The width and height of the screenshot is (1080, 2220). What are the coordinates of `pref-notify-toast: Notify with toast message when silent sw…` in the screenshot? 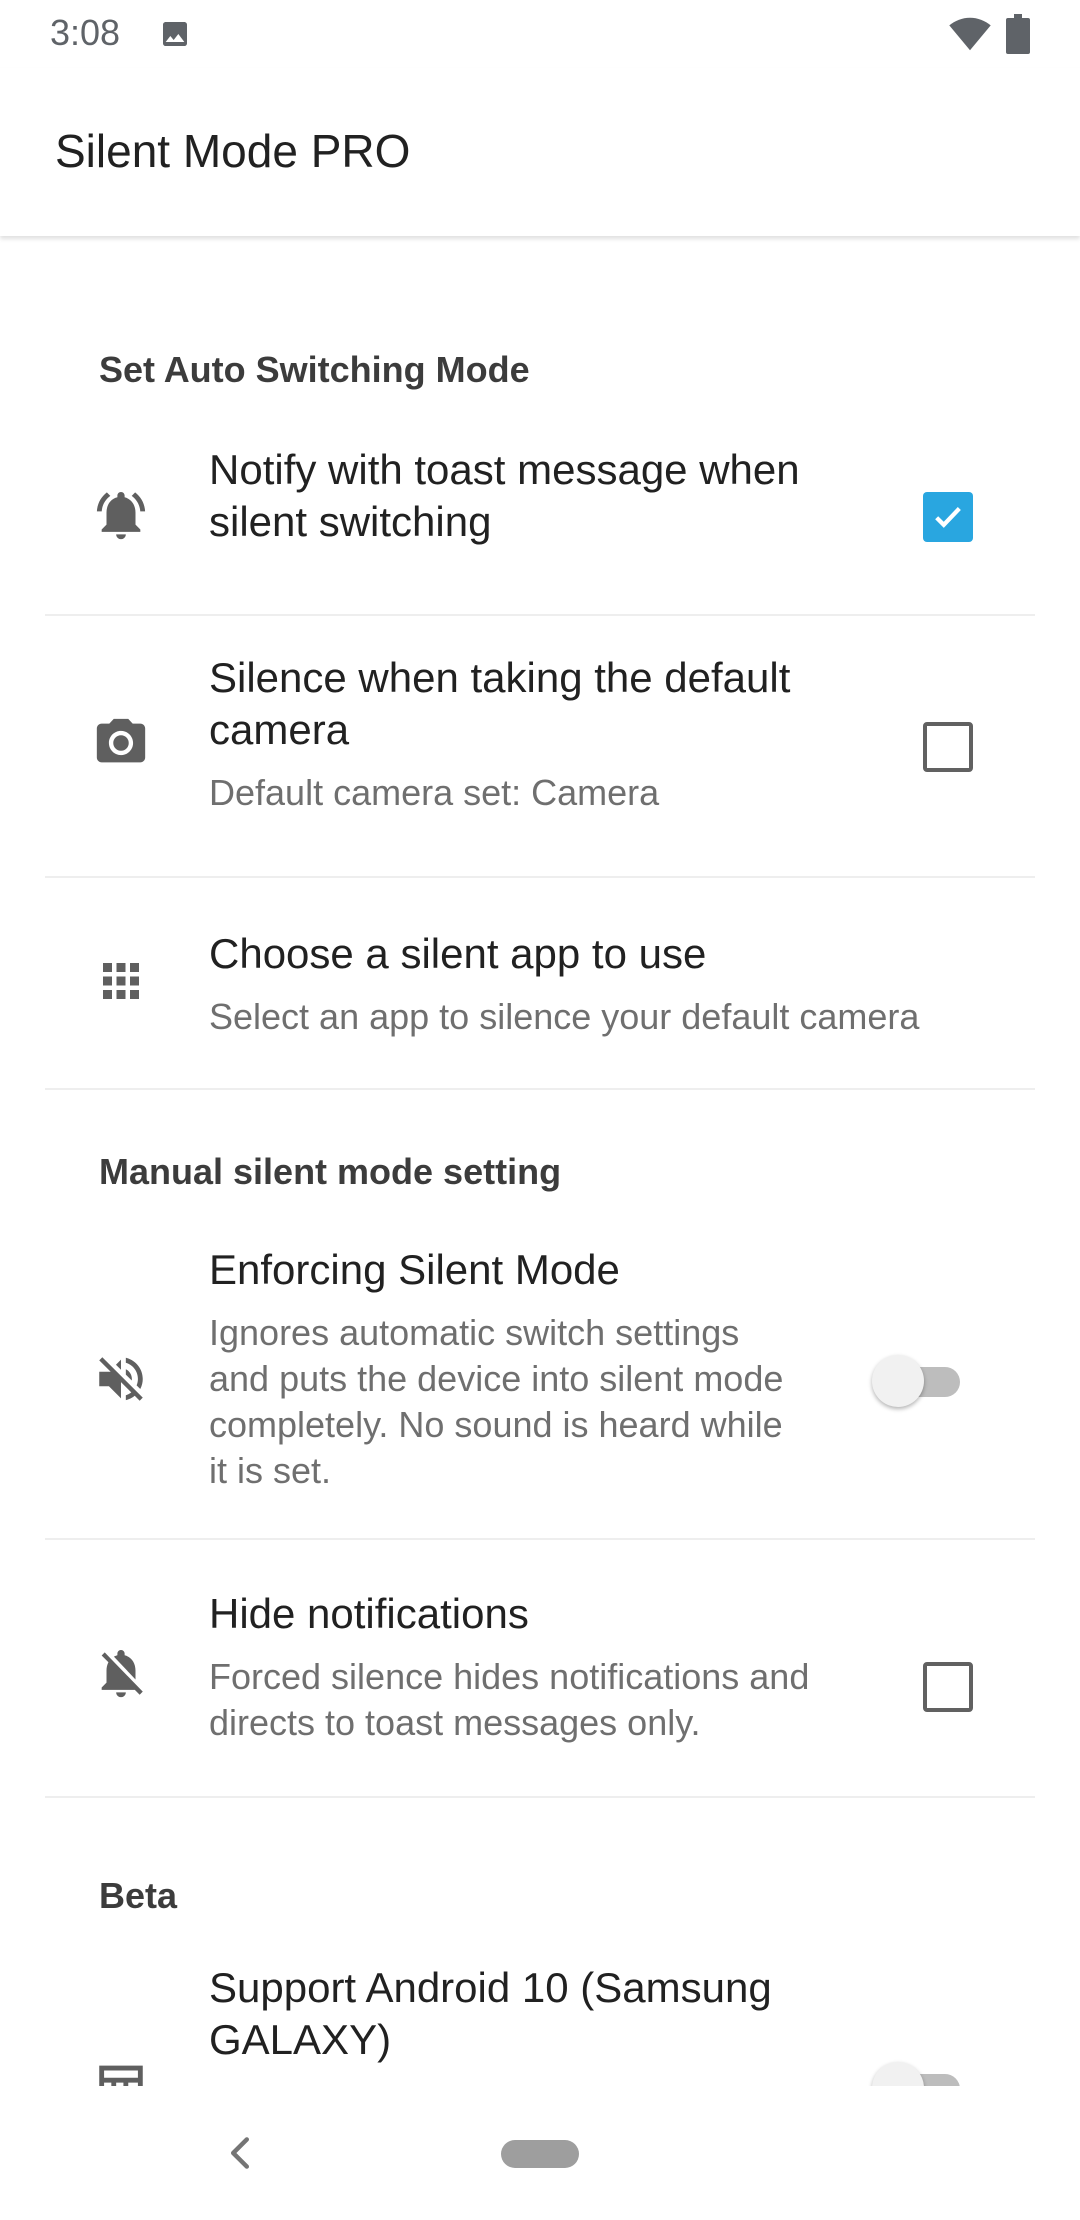 It's located at (540, 517).